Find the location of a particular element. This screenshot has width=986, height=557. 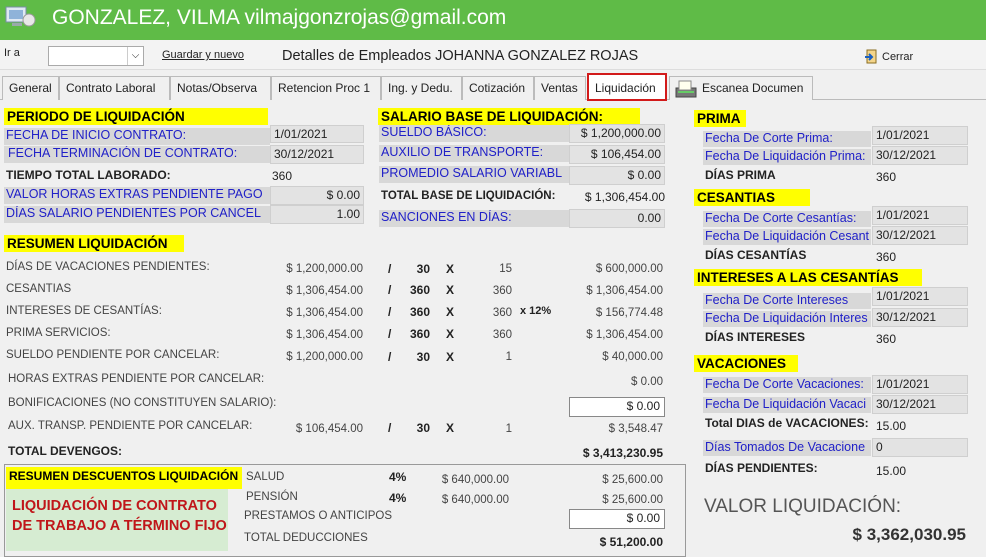

pension-base: $ 640,000.00 is located at coordinates (475, 500).